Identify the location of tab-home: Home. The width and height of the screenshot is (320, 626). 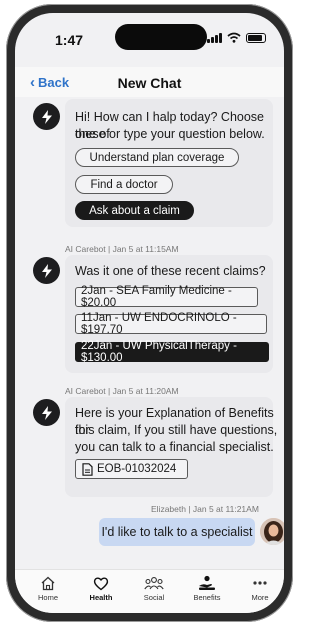
(48, 588).